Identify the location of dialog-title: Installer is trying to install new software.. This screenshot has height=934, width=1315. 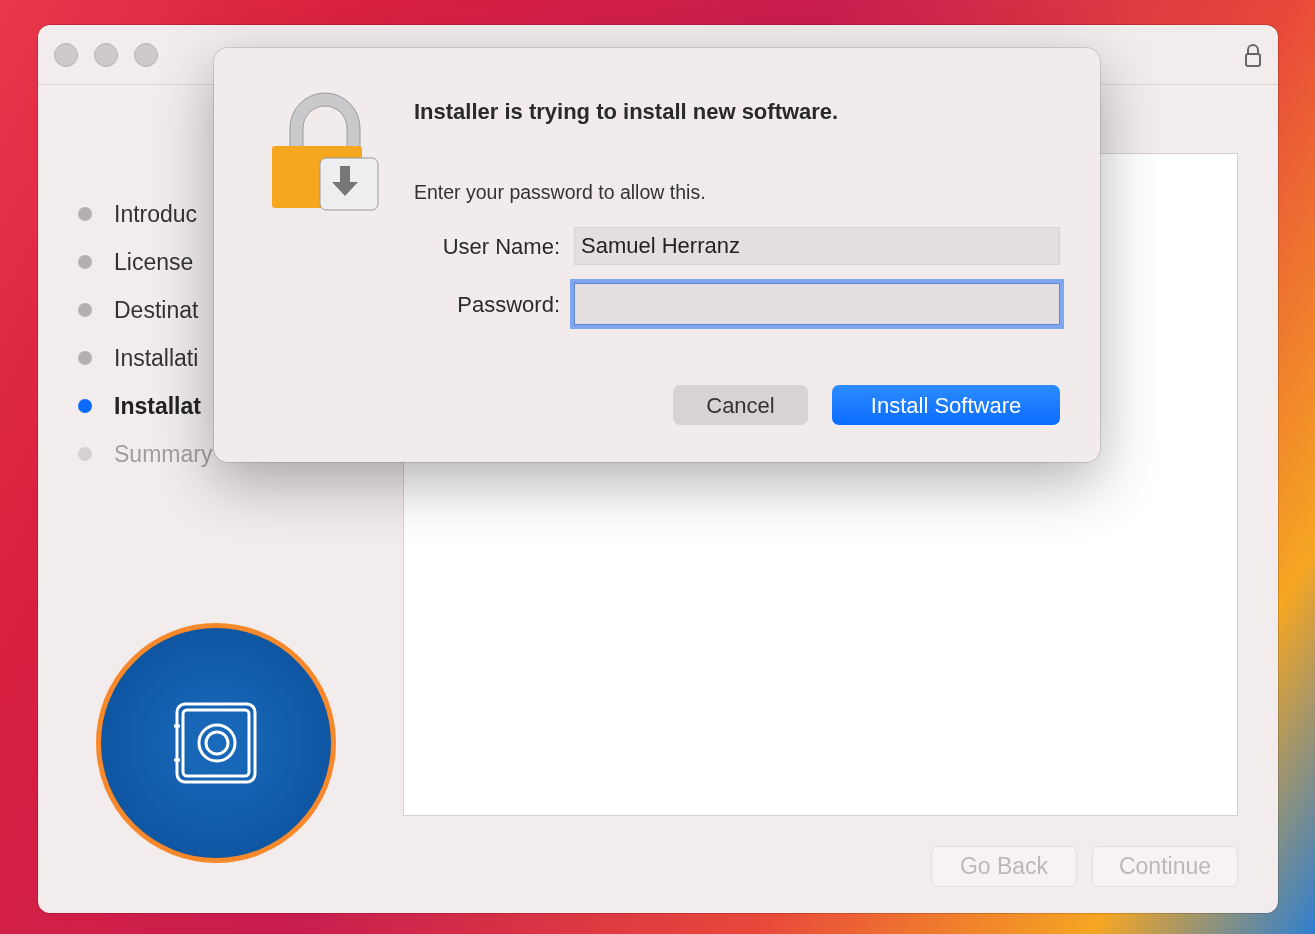
(627, 112).